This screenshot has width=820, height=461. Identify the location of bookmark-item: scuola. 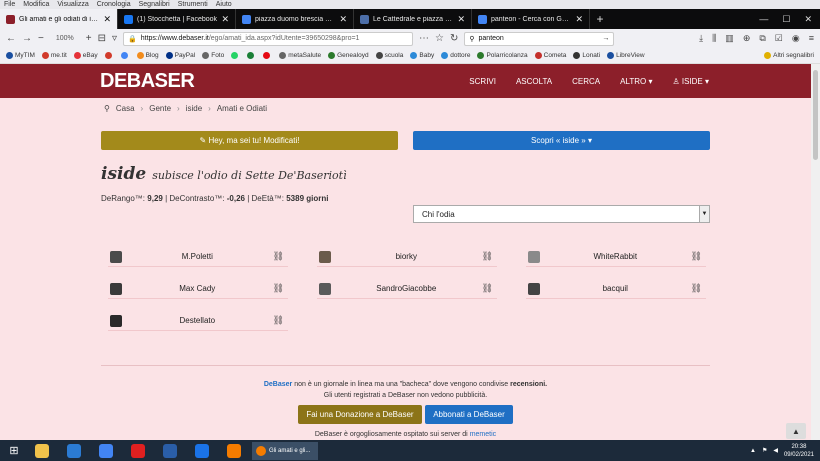
(389, 55).